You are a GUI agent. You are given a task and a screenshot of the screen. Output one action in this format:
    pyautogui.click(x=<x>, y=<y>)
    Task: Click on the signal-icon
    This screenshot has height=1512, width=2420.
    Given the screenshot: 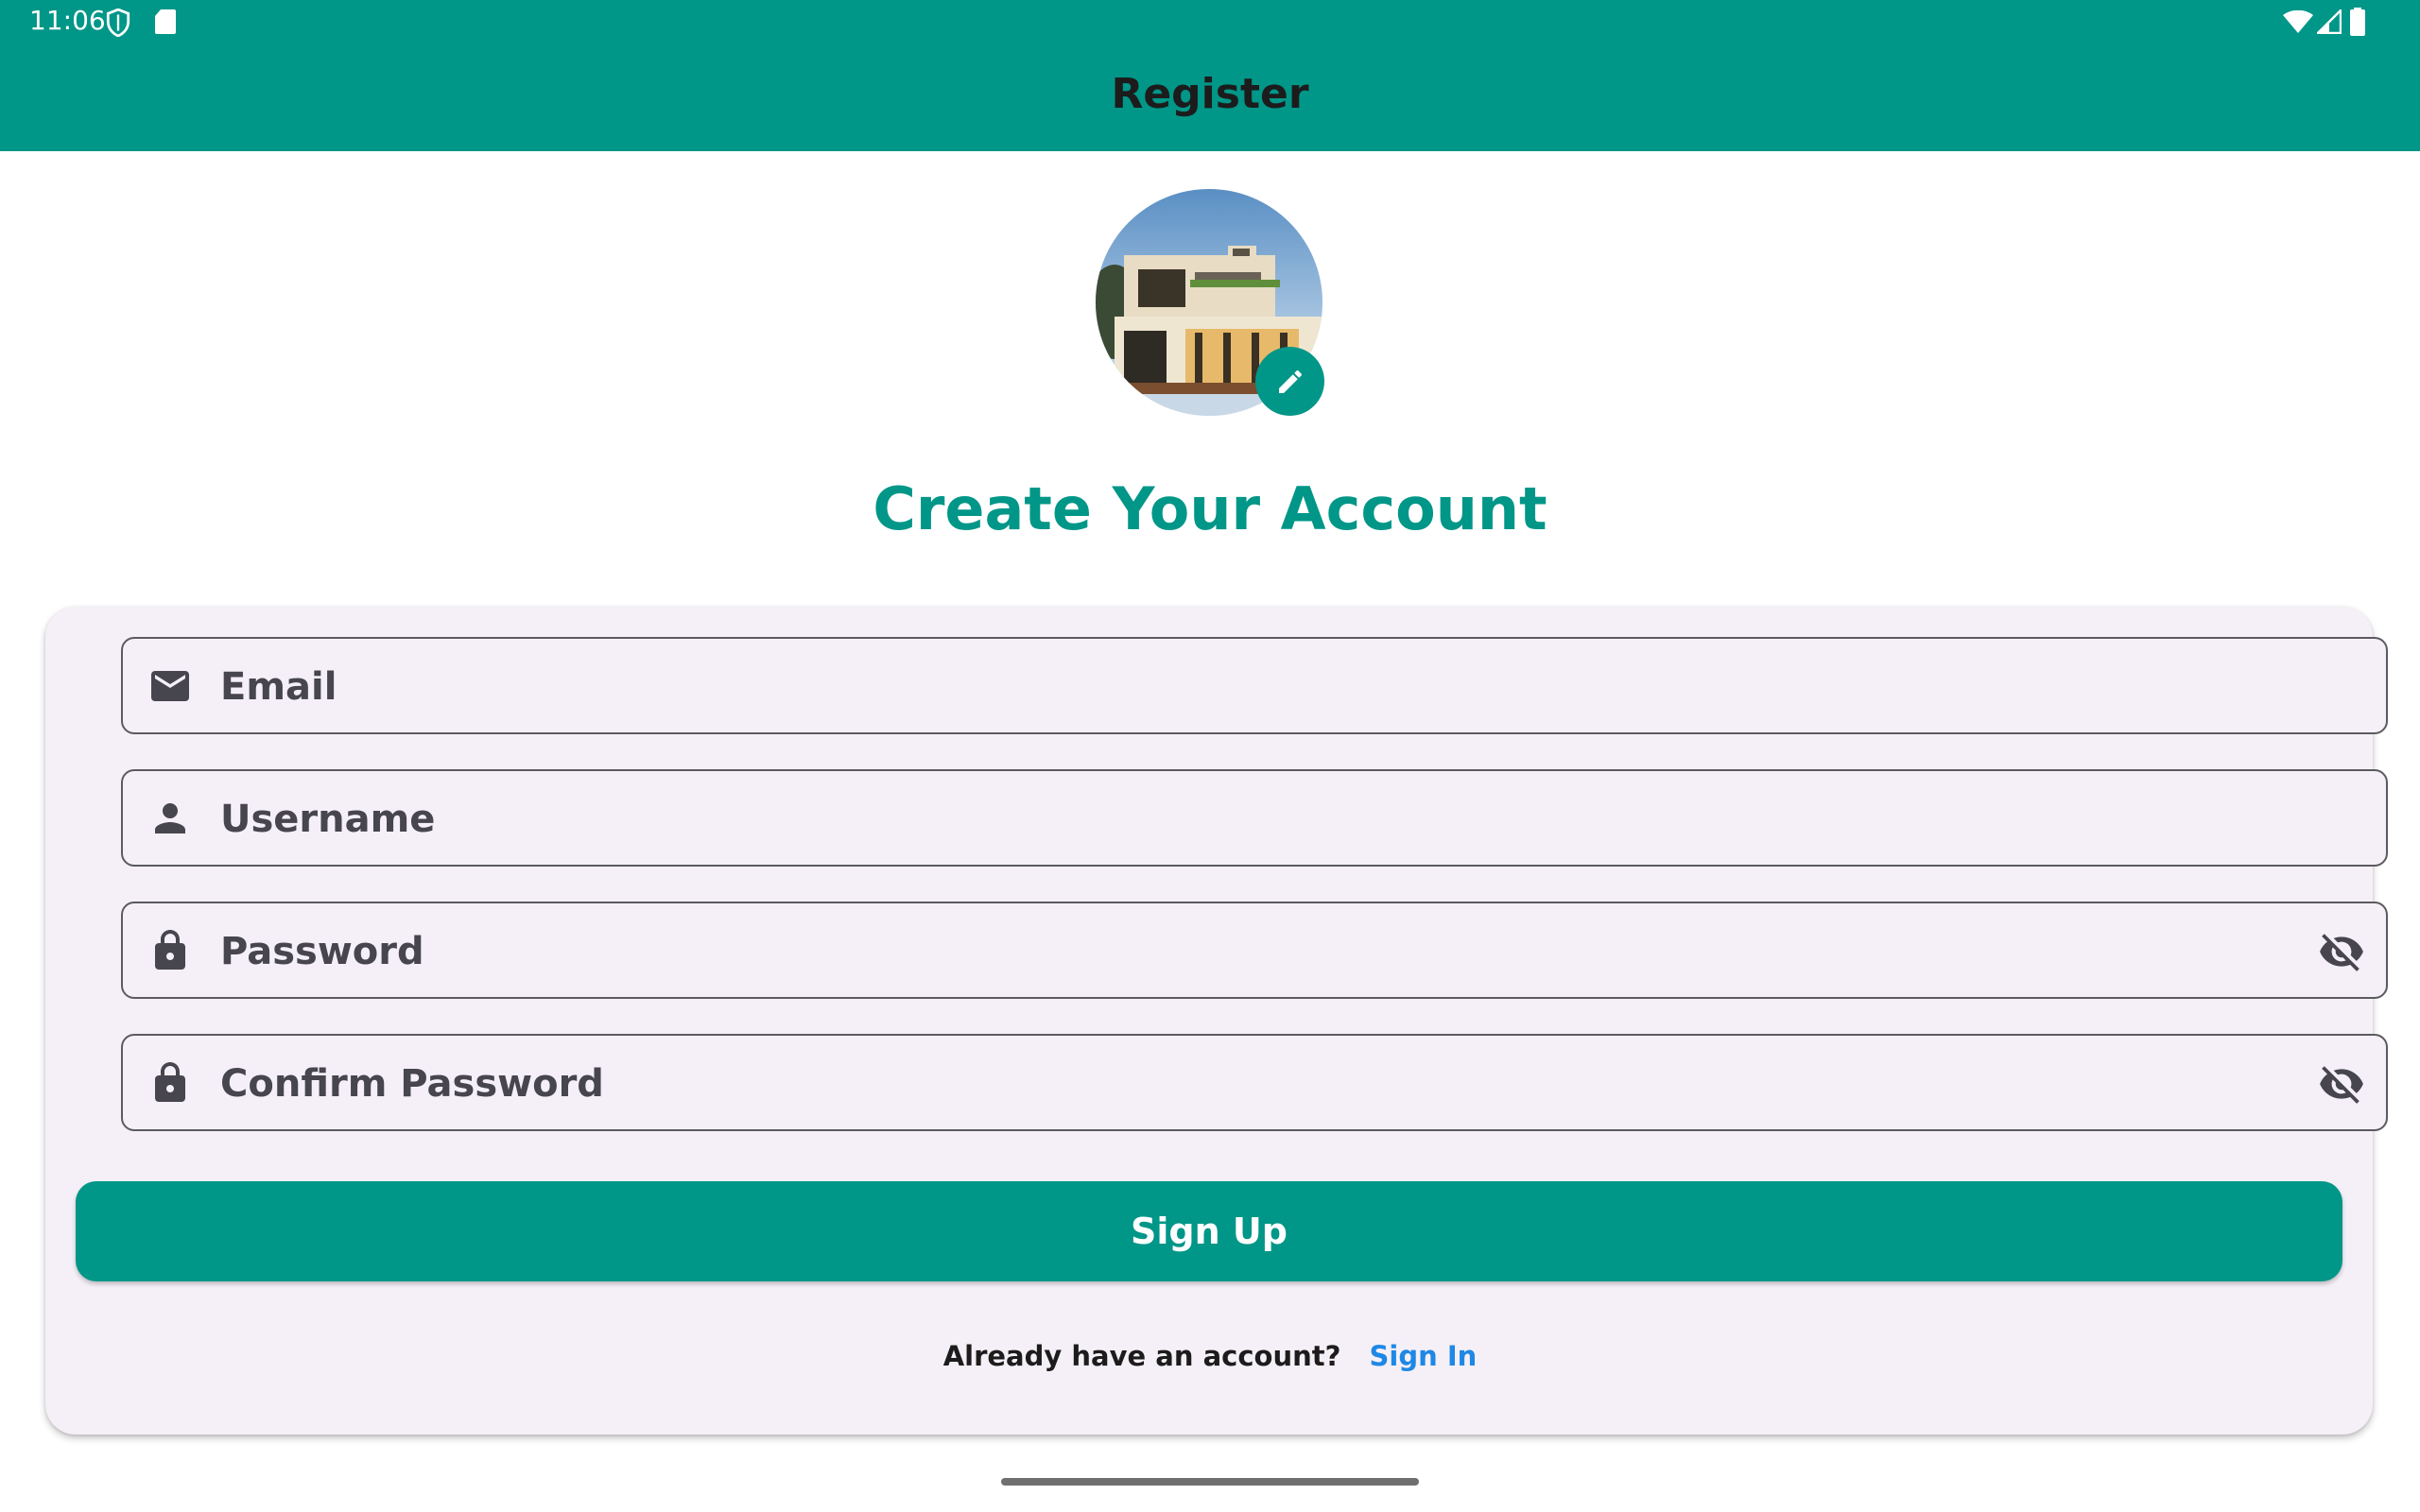 What is the action you would take?
    pyautogui.click(x=2329, y=21)
    